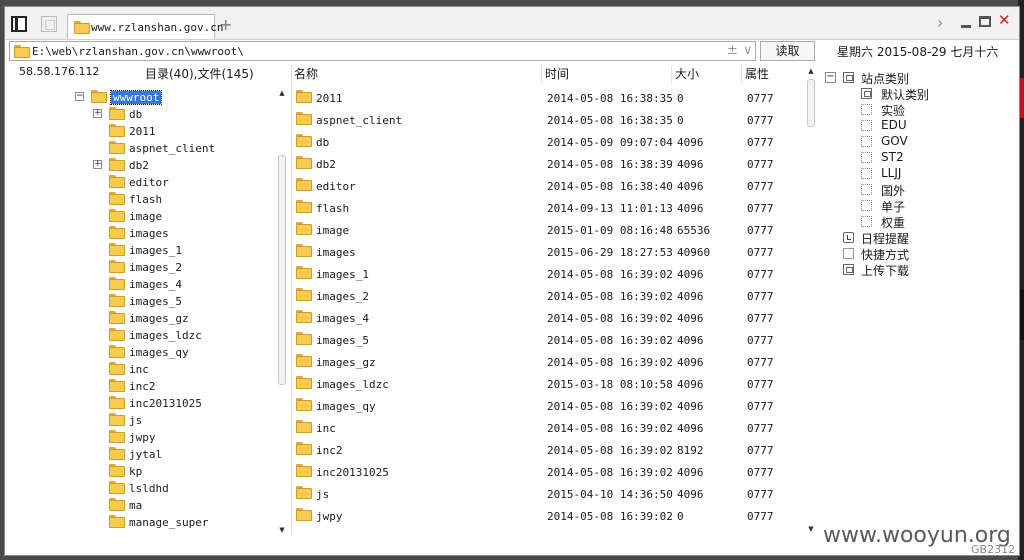 The width and height of the screenshot is (1024, 560). I want to click on file-row: js 2015-04-10 14:36:50 4096 0777, so click(549, 494).